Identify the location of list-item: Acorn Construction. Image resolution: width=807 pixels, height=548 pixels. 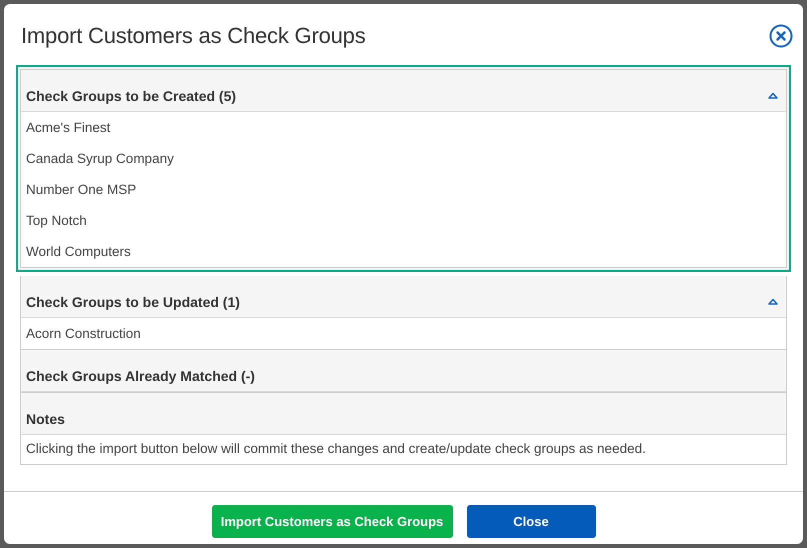
(83, 334).